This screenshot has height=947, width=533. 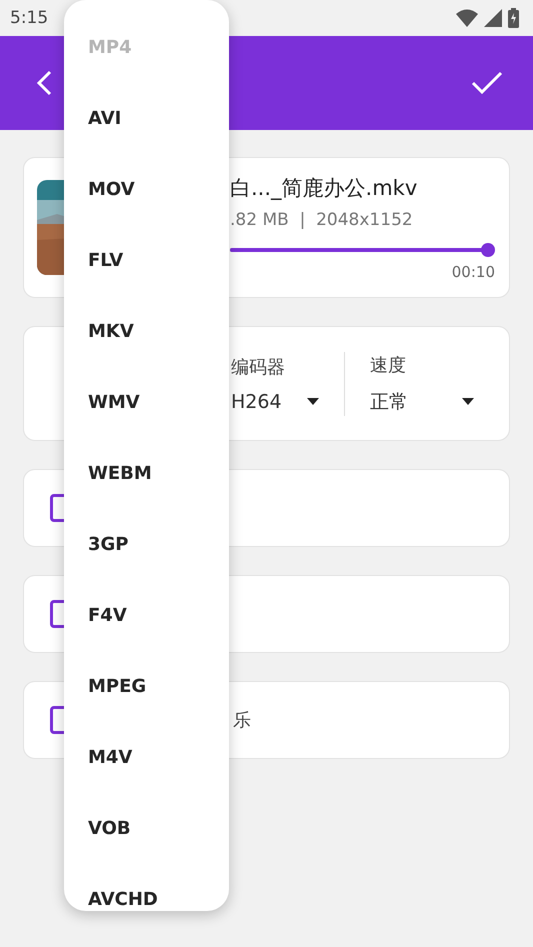 I want to click on duration: 00:10, so click(x=473, y=272).